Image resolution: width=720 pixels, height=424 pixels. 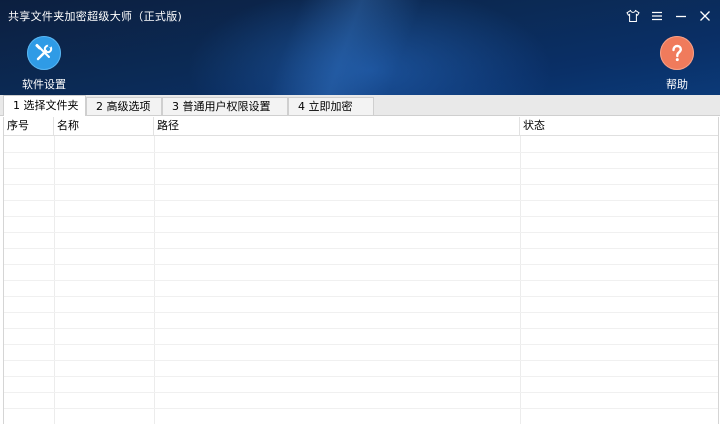 What do you see at coordinates (225, 106) in the screenshot?
I see `tab-user-permissions: 3 普通用户权限设置` at bounding box center [225, 106].